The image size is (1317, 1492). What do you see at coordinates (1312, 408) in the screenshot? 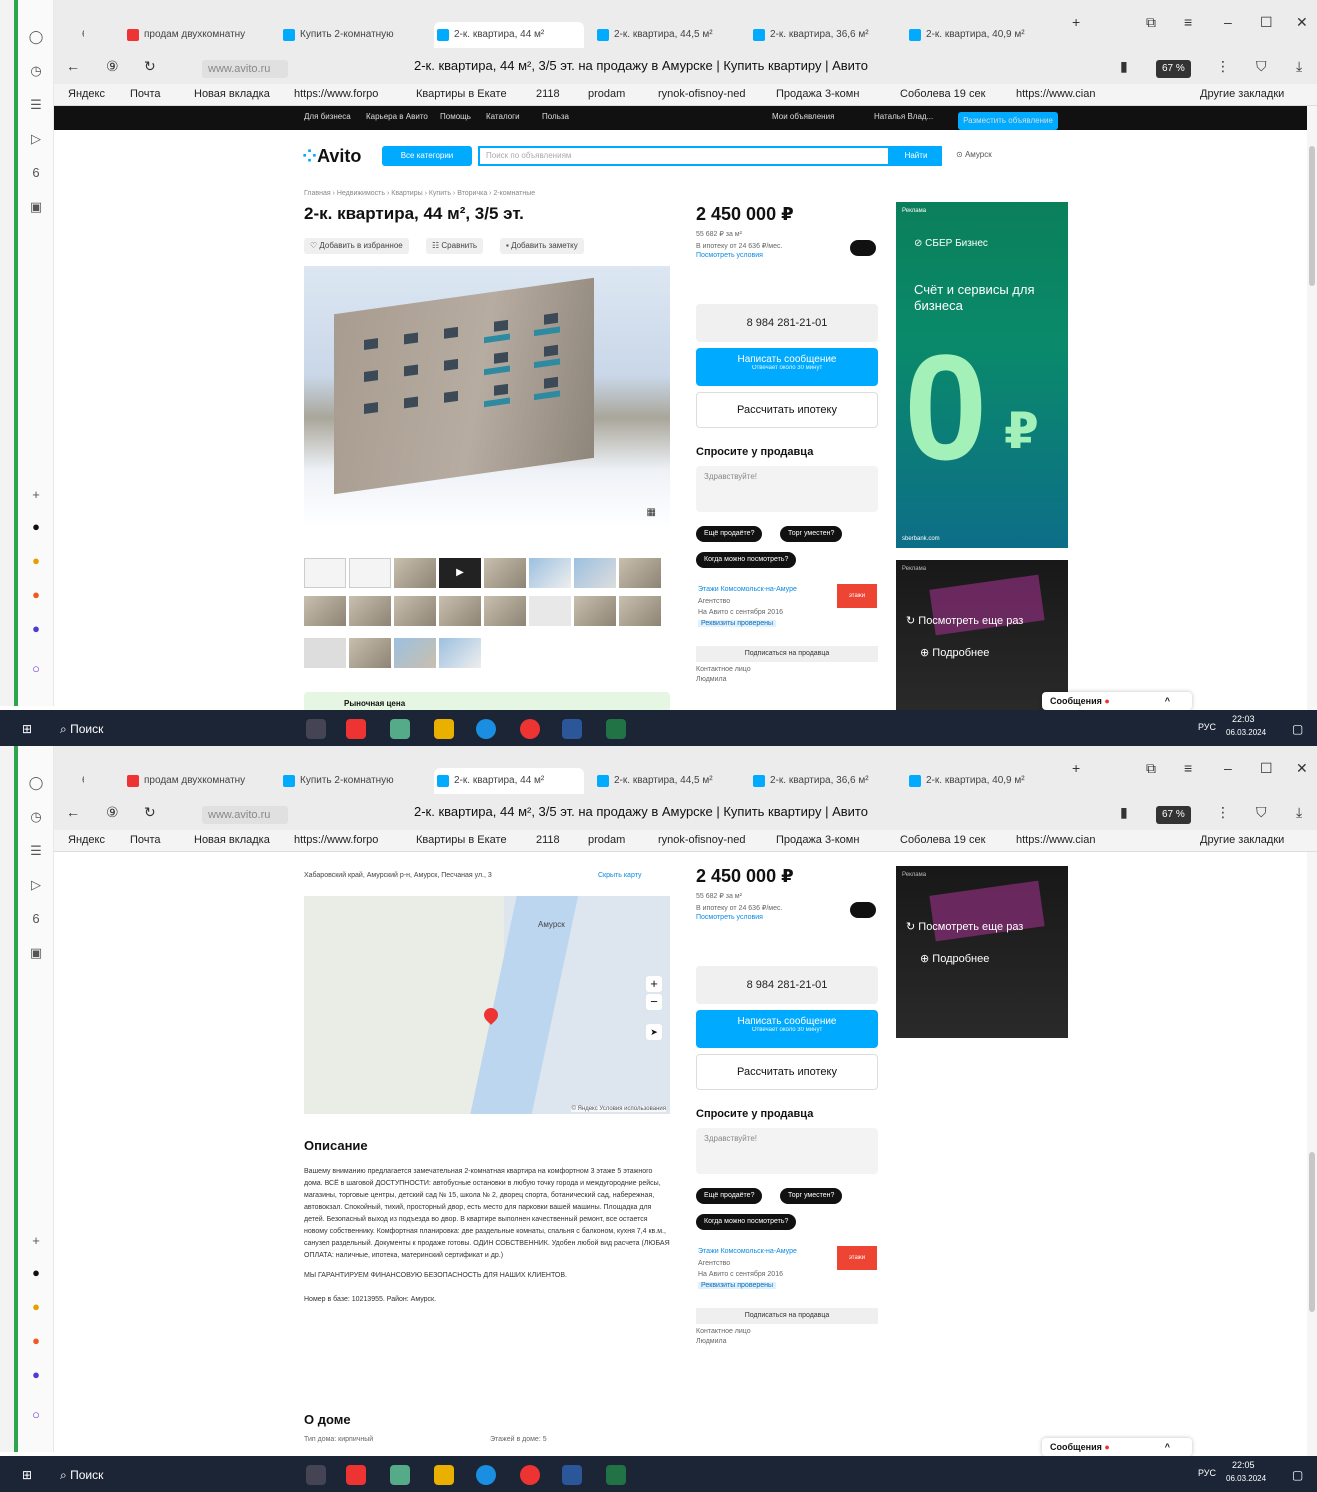
I see `scrollbar` at bounding box center [1312, 408].